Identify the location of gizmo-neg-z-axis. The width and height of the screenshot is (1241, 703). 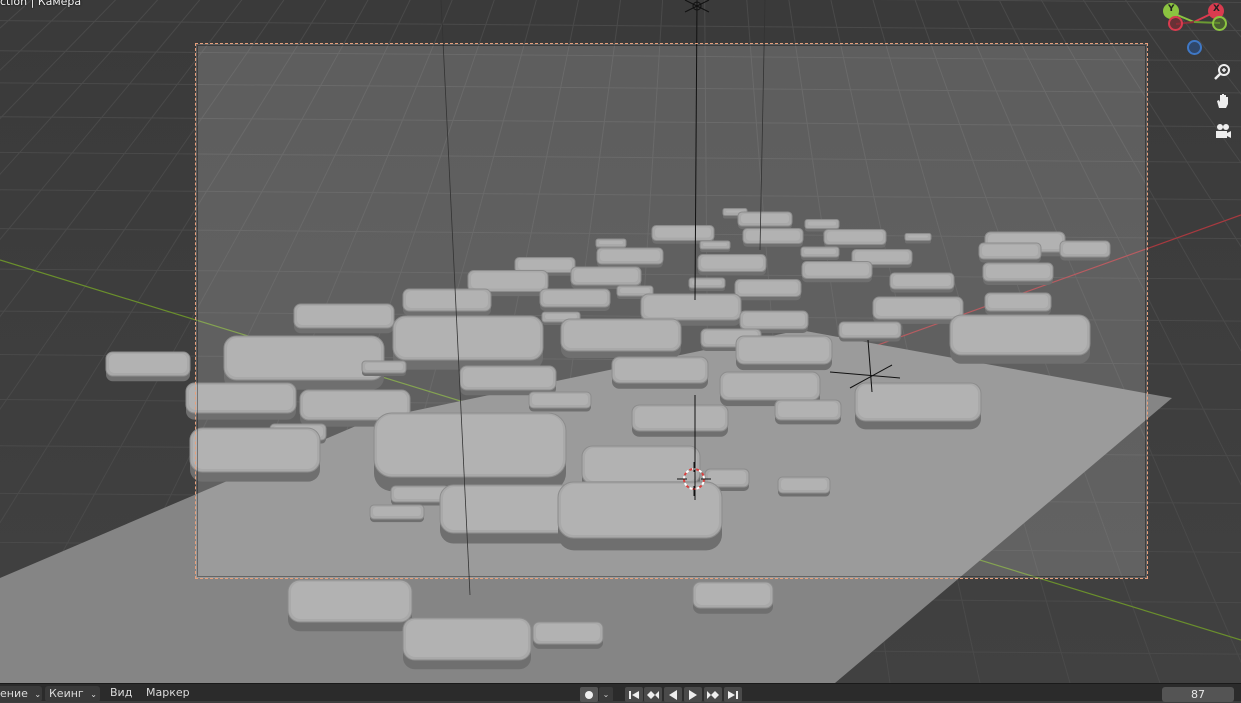
(1194, 47).